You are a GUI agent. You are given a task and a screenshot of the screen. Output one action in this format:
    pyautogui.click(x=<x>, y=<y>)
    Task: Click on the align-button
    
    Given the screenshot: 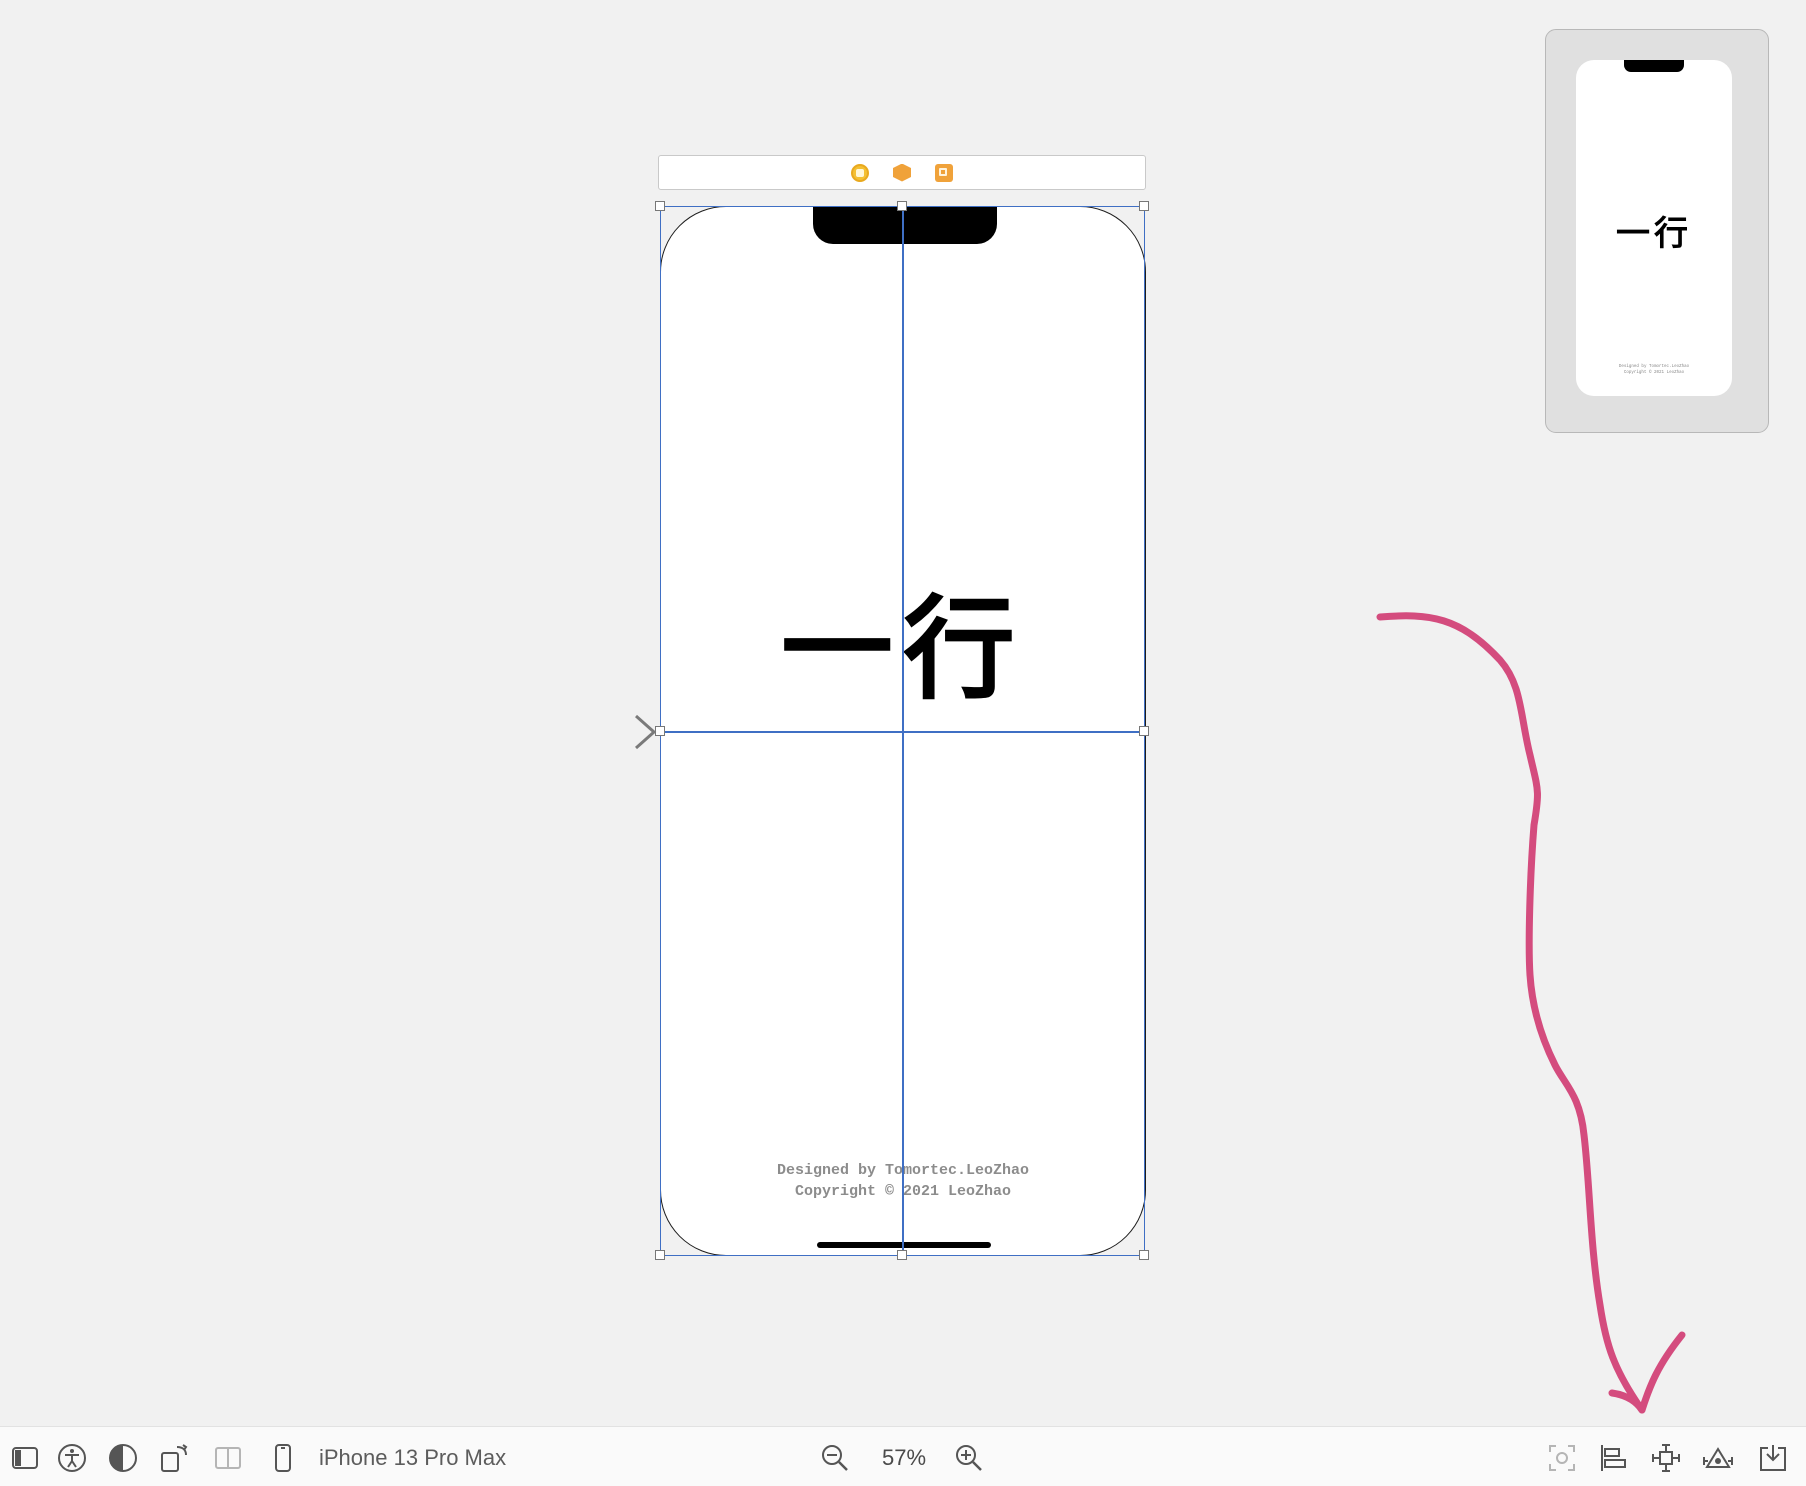 What is the action you would take?
    pyautogui.click(x=1614, y=1458)
    